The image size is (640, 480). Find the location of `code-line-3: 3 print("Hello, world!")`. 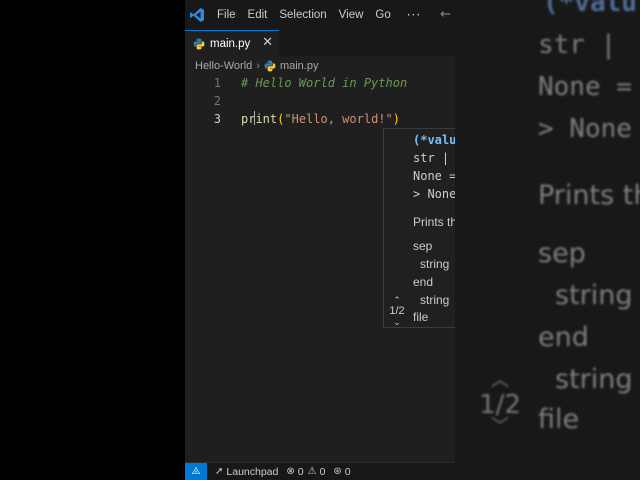

code-line-3: 3 print("Hello, world!") is located at coordinates (320, 119).